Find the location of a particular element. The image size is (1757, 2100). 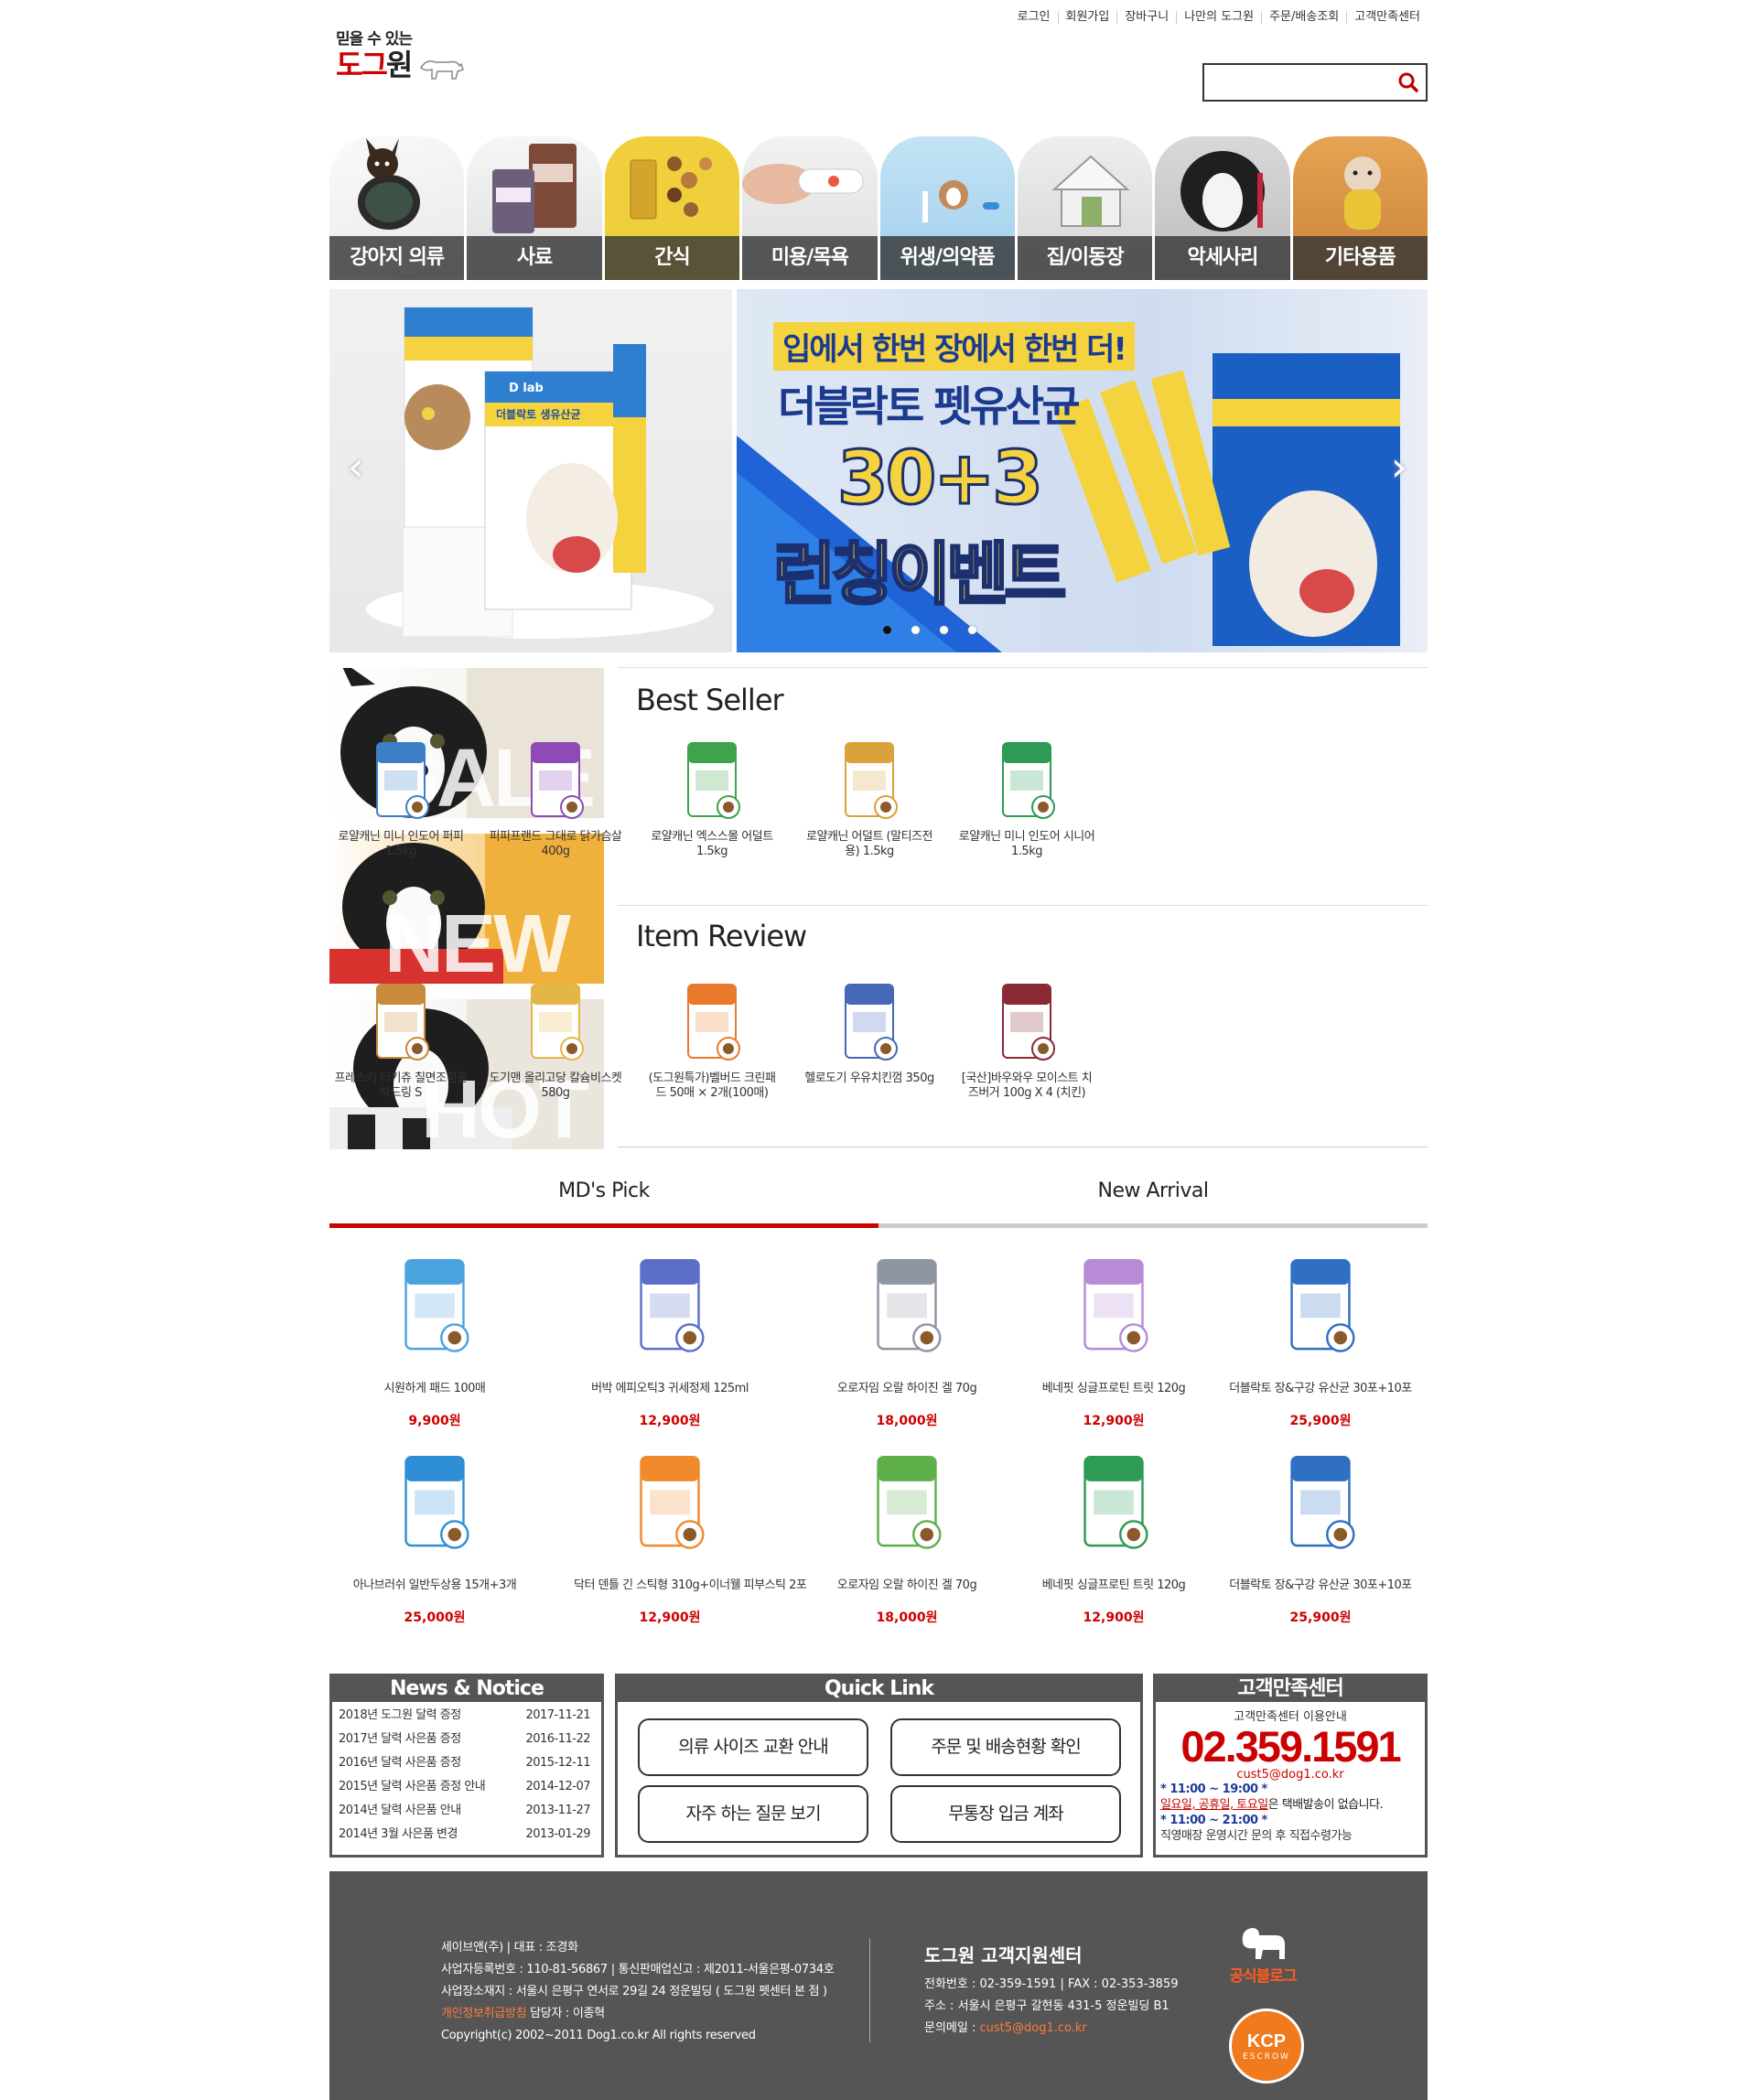

news-item-date: 2013-11-27 is located at coordinates (557, 1810).